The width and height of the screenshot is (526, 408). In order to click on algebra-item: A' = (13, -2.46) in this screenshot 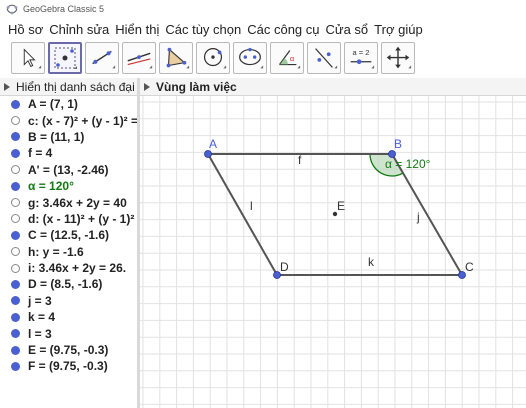, I will do `click(68, 170)`.